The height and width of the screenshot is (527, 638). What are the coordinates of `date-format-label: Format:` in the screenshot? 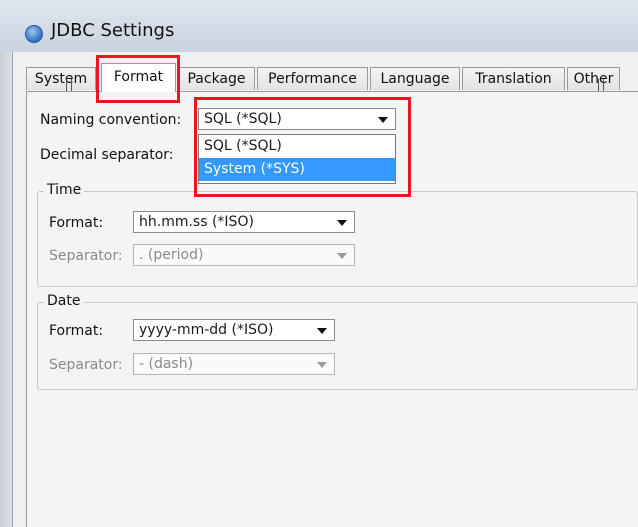 It's located at (76, 331).